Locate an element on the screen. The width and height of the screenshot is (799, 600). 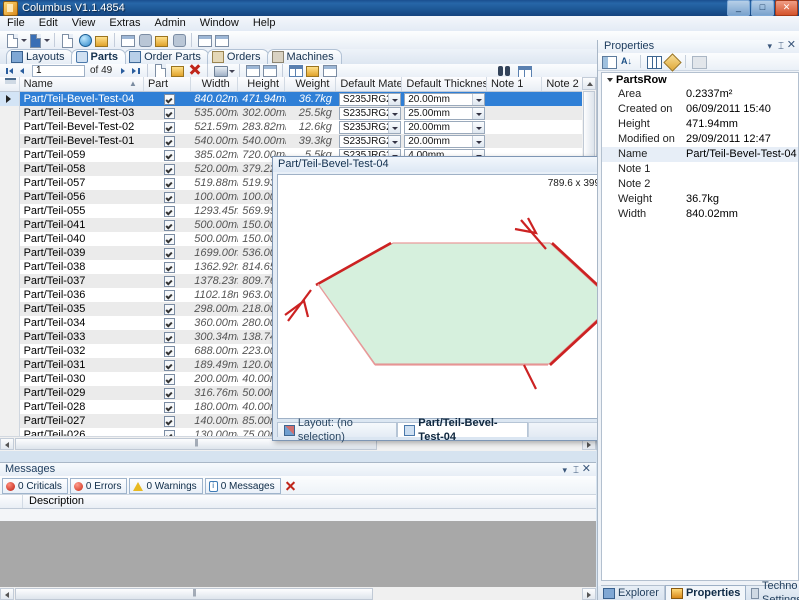
pin-icon: ⌶ is located at coordinates (781, 46).